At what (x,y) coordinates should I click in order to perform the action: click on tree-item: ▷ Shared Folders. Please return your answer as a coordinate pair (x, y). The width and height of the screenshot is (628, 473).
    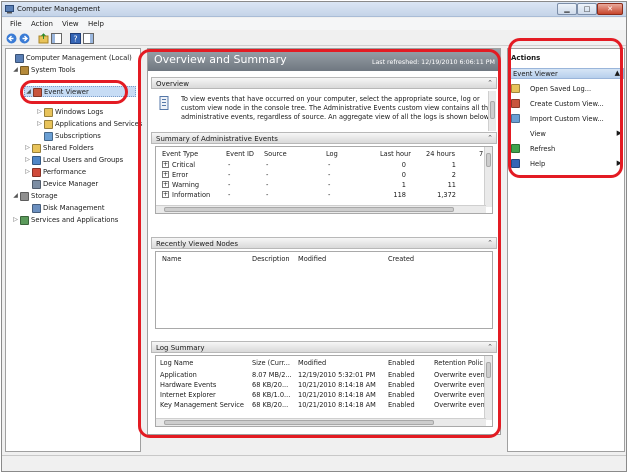
    Looking at the image, I should click on (80, 148).